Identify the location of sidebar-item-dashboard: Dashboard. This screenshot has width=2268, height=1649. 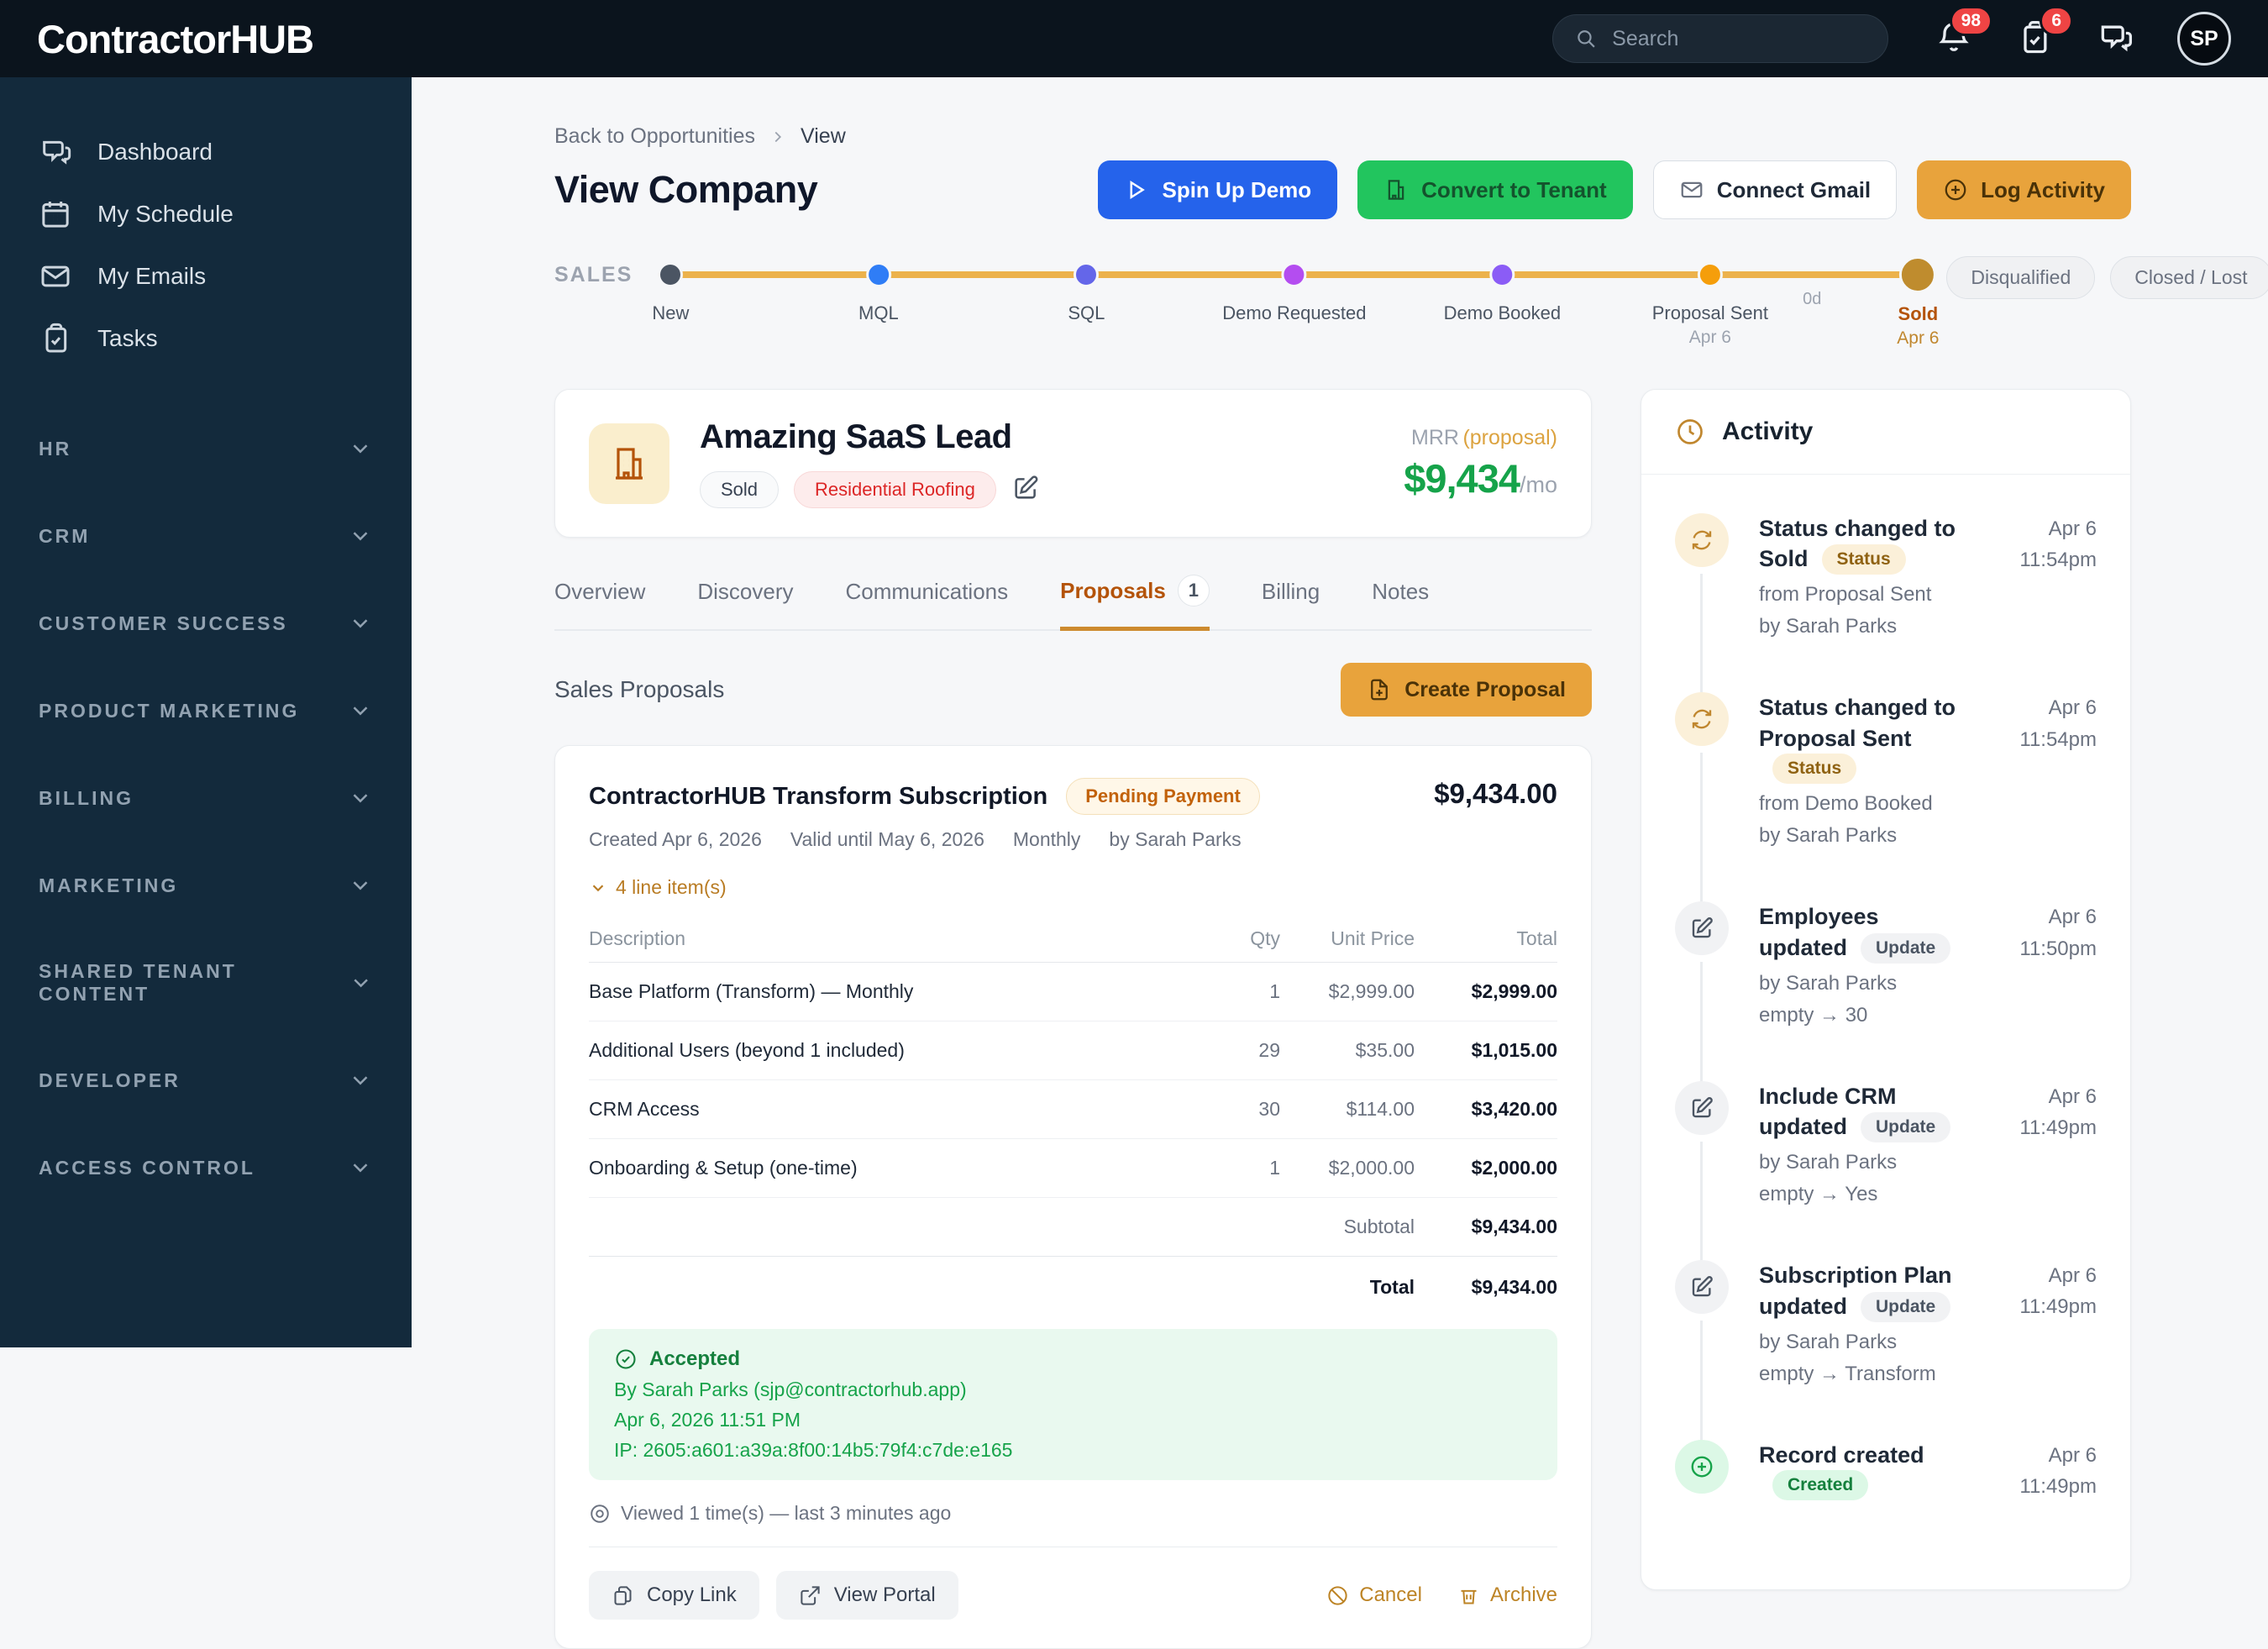
(206, 152).